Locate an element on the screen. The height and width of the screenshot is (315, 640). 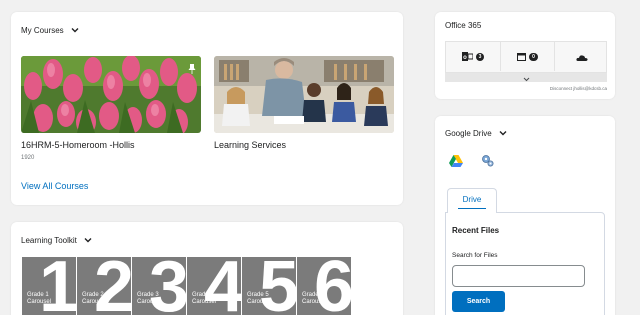
grade-4-carousel-tile: 4 Grade 4 Carousel is located at coordinates (214, 286).